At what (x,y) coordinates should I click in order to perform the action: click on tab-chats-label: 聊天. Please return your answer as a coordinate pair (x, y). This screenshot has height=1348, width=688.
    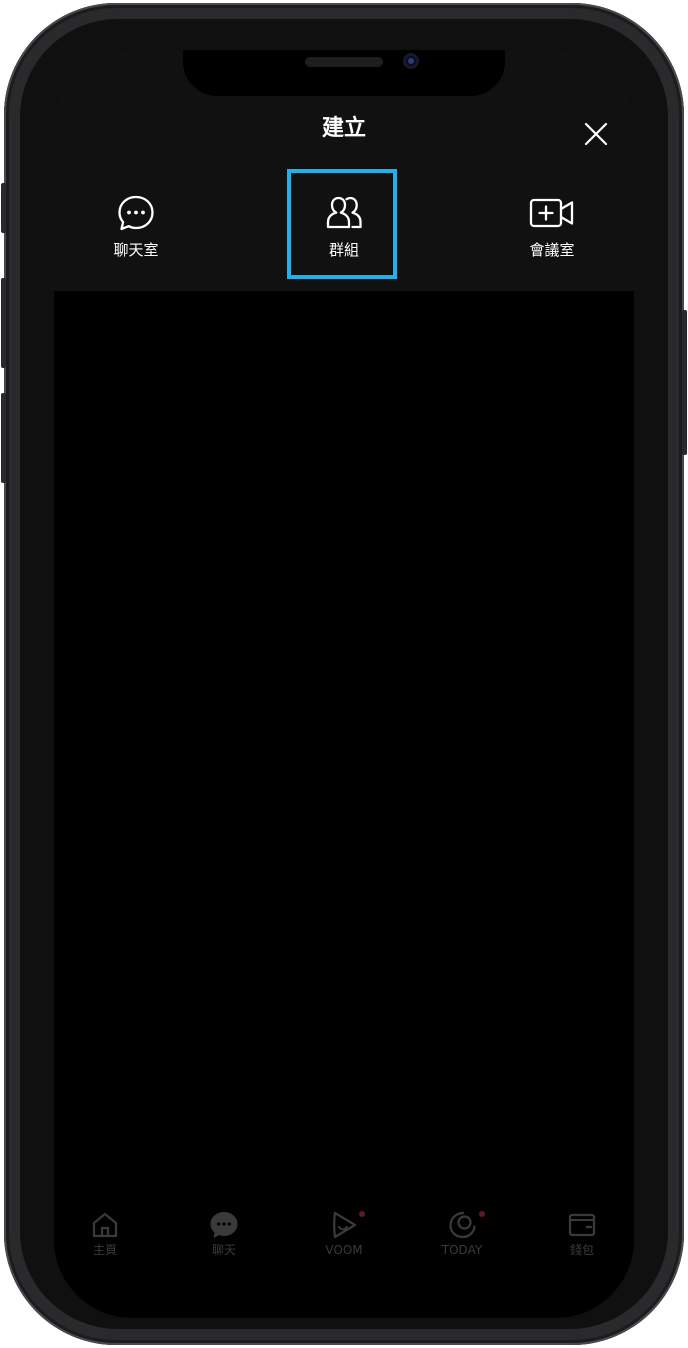
    Looking at the image, I should click on (223, 1250).